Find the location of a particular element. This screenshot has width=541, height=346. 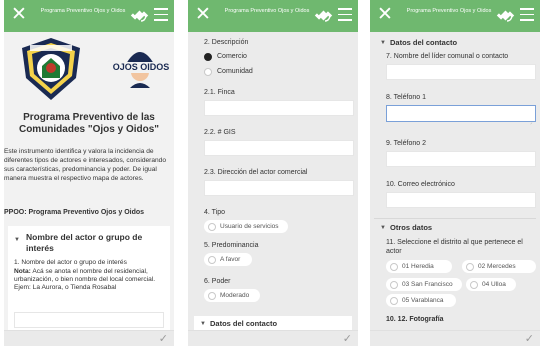

q23-label: 2.3. Dirección del actor comercial is located at coordinates (256, 172).